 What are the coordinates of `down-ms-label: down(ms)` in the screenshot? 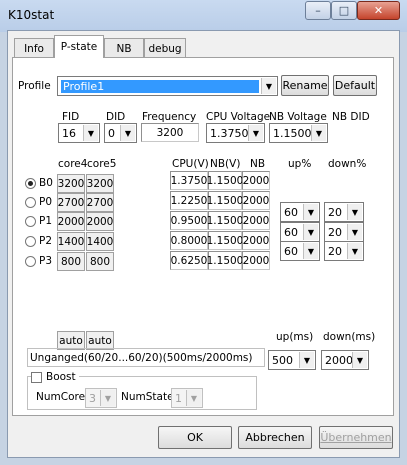 It's located at (349, 337).